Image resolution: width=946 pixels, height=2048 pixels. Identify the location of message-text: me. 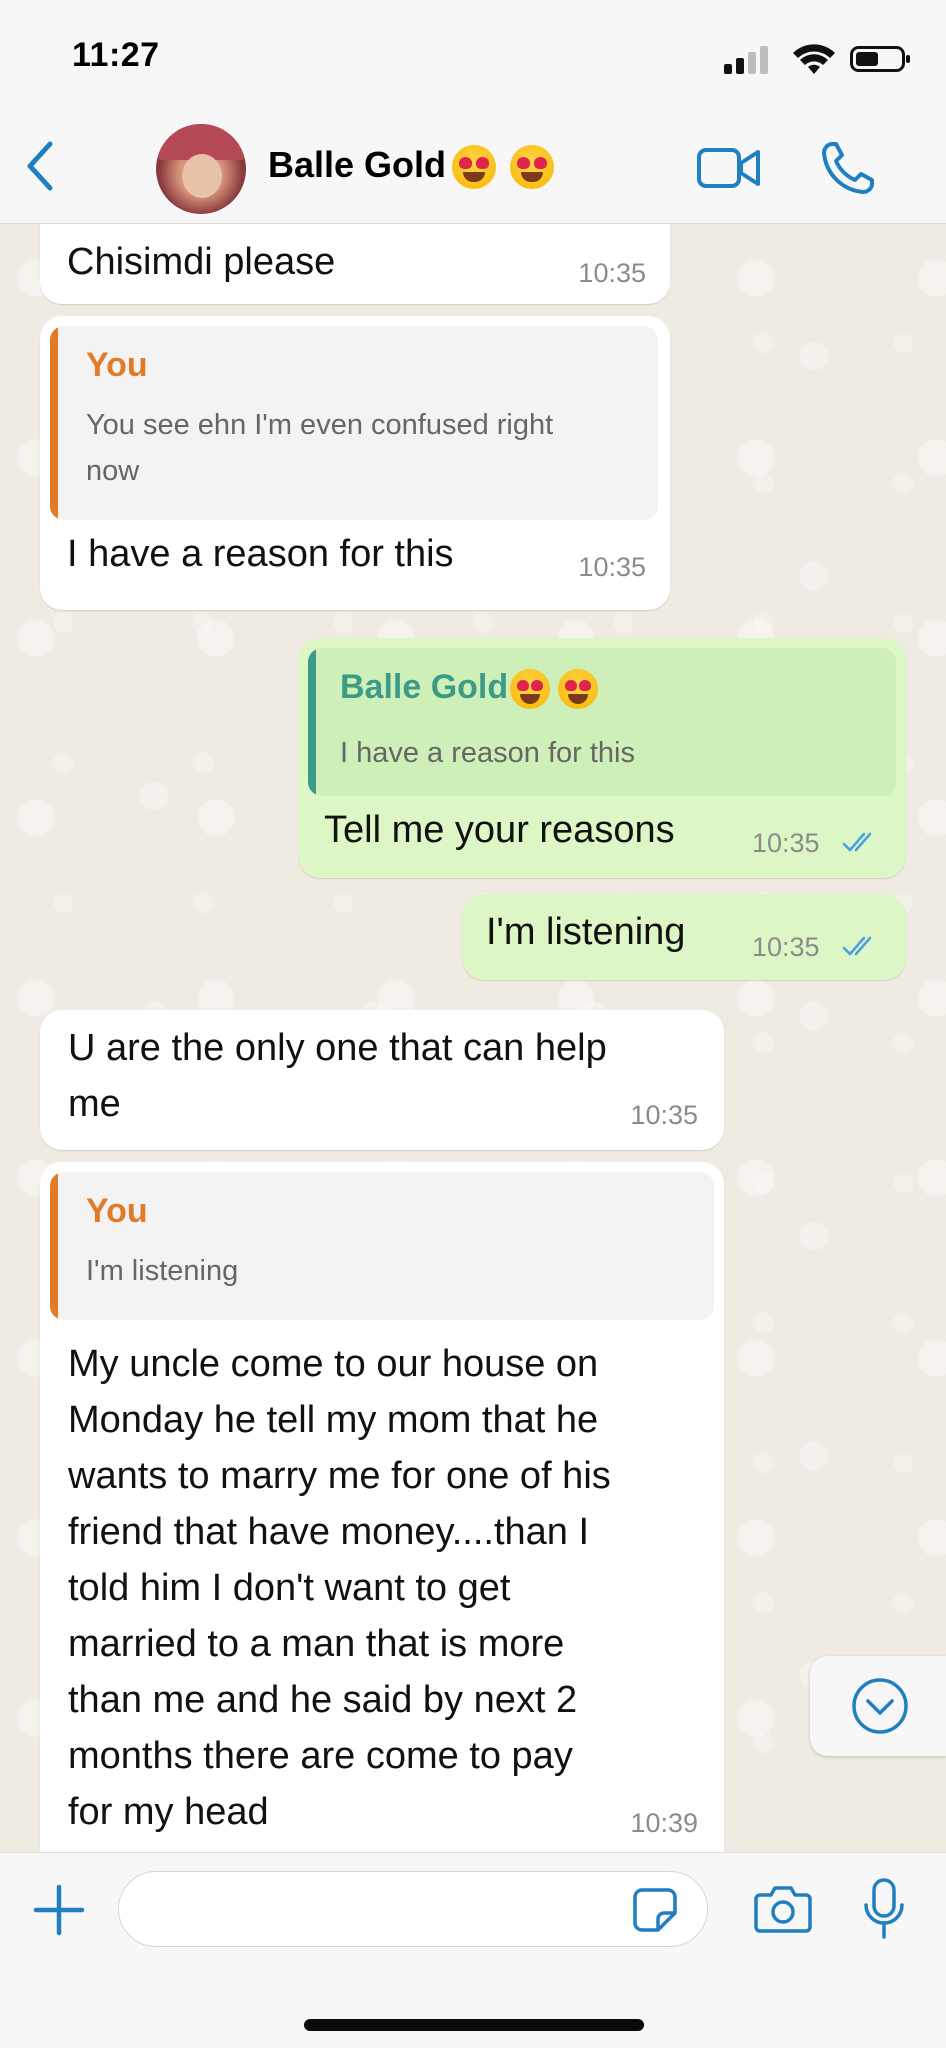
(94, 1104).